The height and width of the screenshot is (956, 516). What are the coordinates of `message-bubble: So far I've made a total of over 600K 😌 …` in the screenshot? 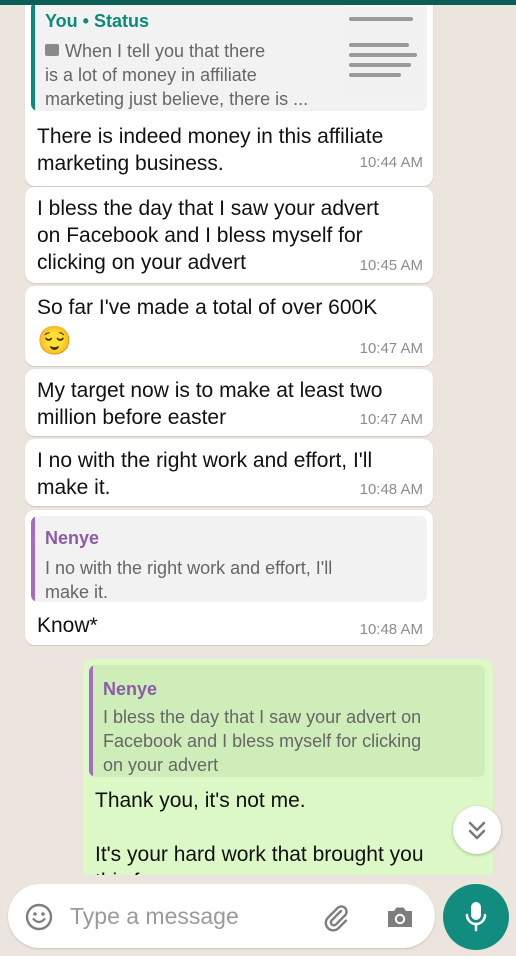 It's located at (229, 326).